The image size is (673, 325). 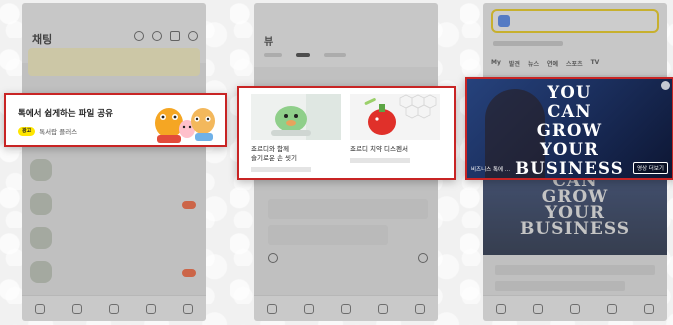 What do you see at coordinates (27, 131) in the screenshot?
I see `ad-badge: 광고` at bounding box center [27, 131].